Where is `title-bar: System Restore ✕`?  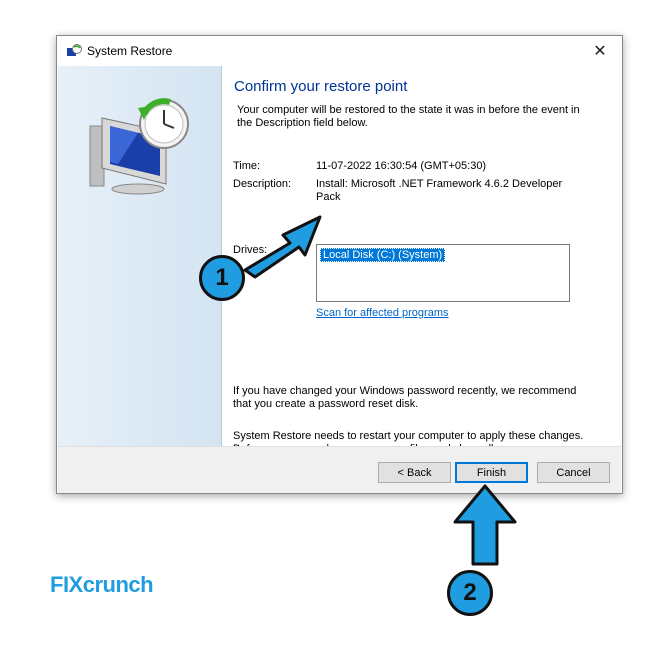
title-bar: System Restore ✕ is located at coordinates (339, 51).